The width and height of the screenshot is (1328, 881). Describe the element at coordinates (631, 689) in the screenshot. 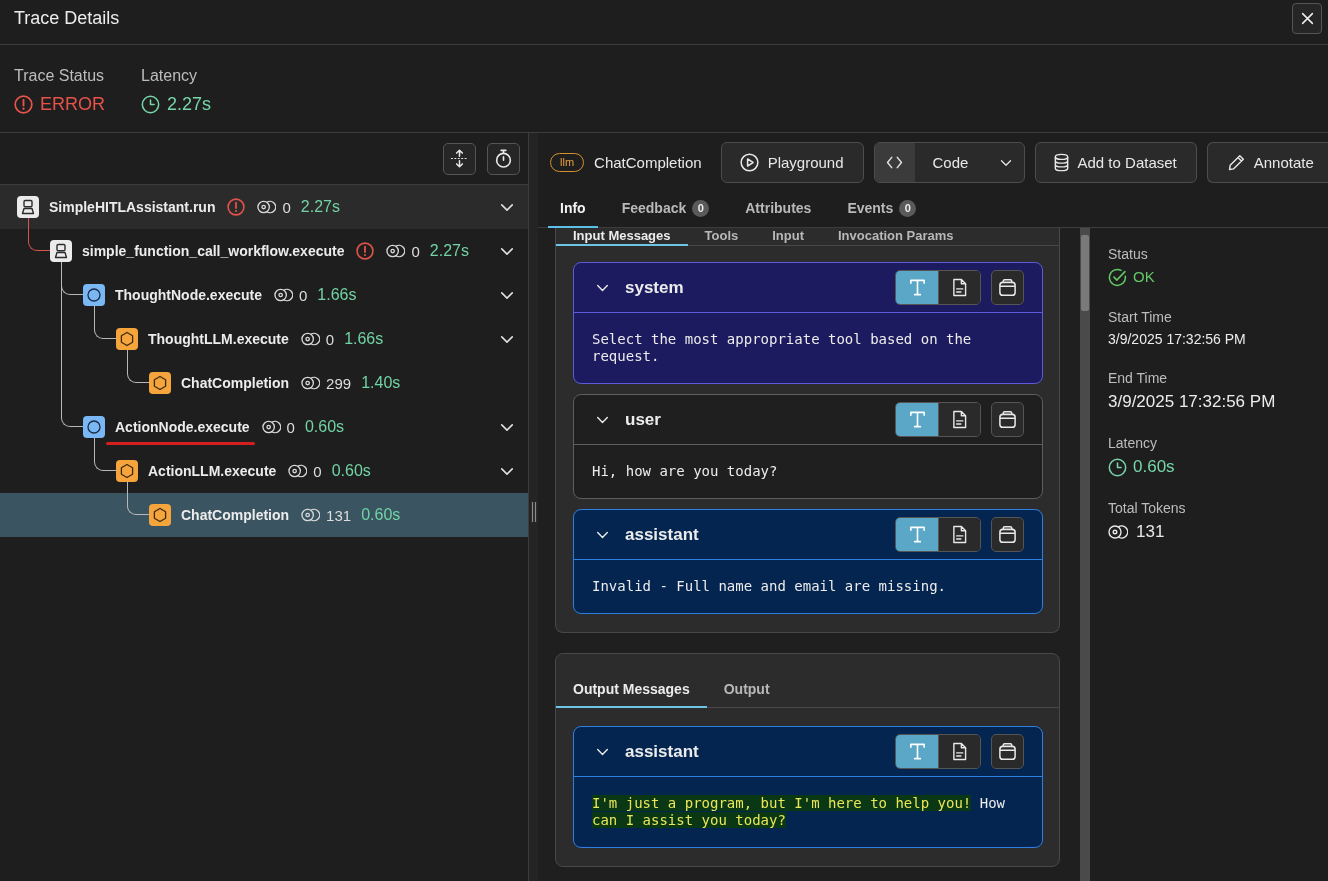

I see `panel-tab: Output Messages` at that location.